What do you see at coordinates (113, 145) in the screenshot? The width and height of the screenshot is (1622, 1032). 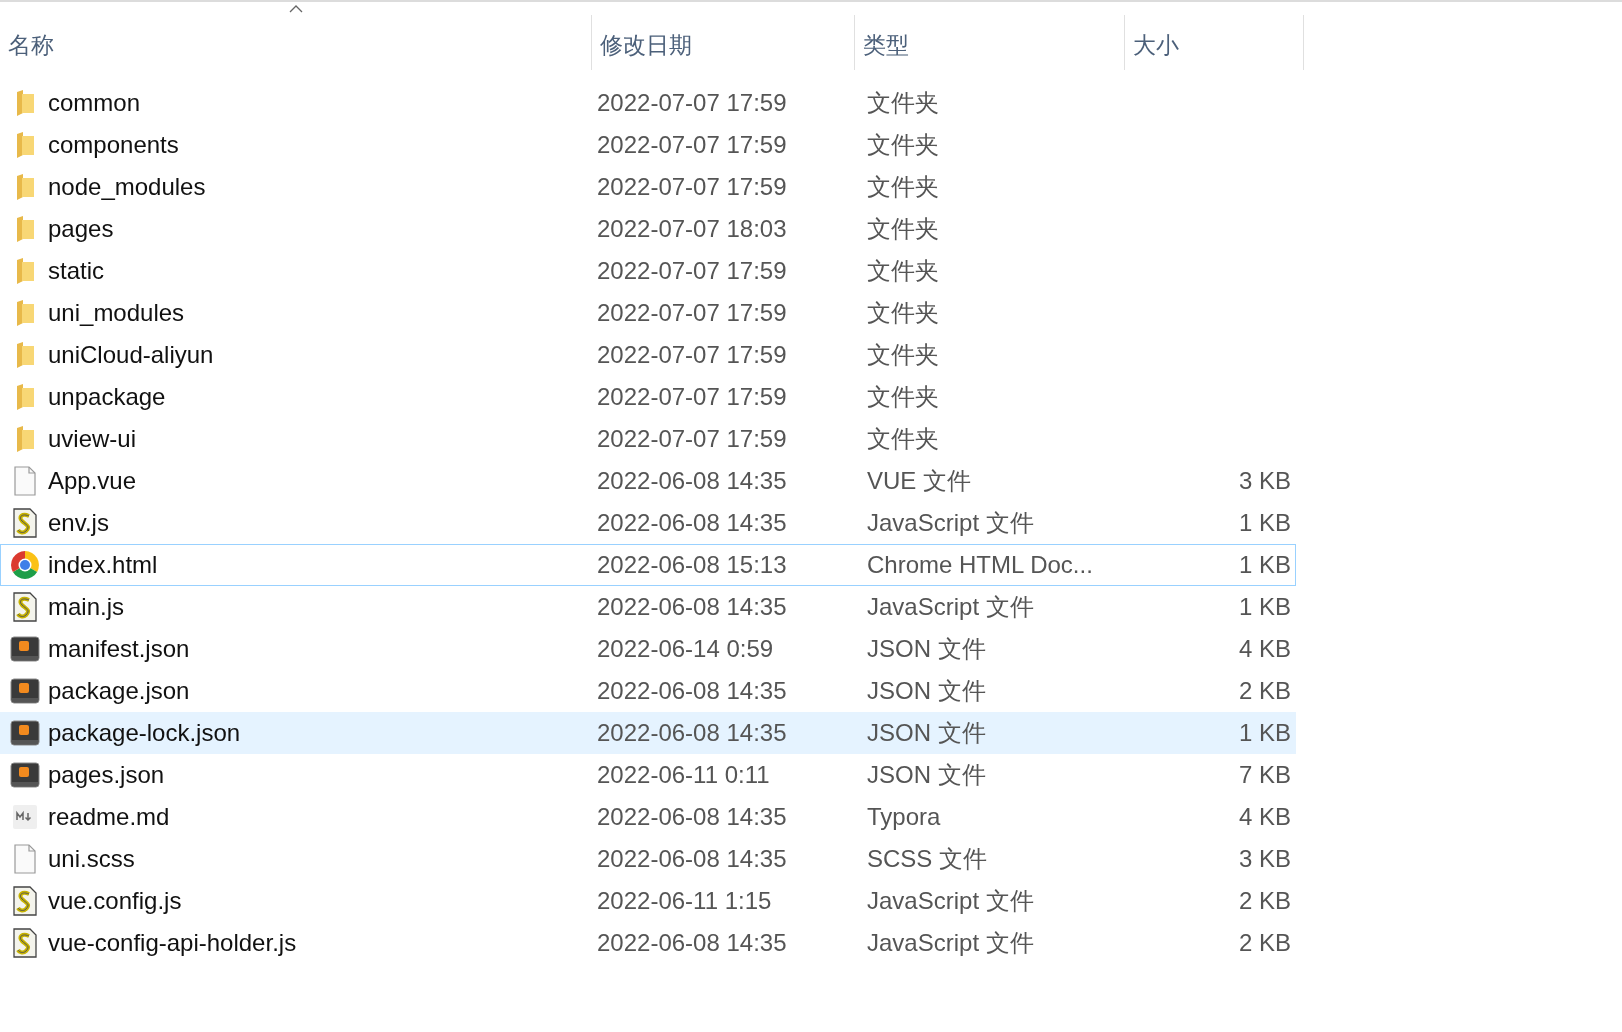 I see `file-name: components` at bounding box center [113, 145].